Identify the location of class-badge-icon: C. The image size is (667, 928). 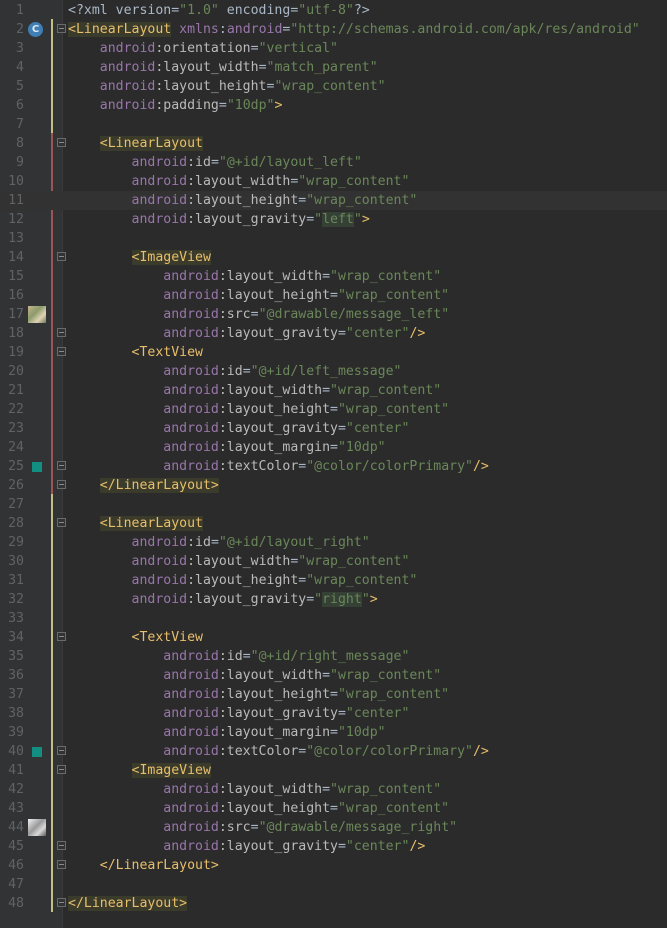
(35, 29).